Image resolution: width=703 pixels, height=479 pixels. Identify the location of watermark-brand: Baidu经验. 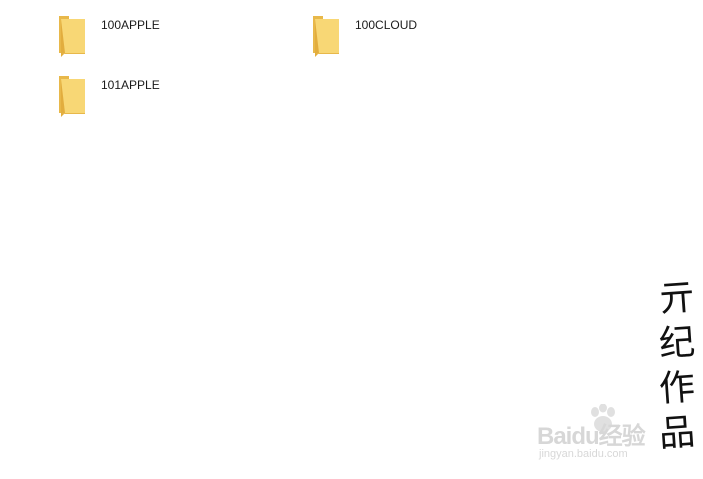
(591, 436).